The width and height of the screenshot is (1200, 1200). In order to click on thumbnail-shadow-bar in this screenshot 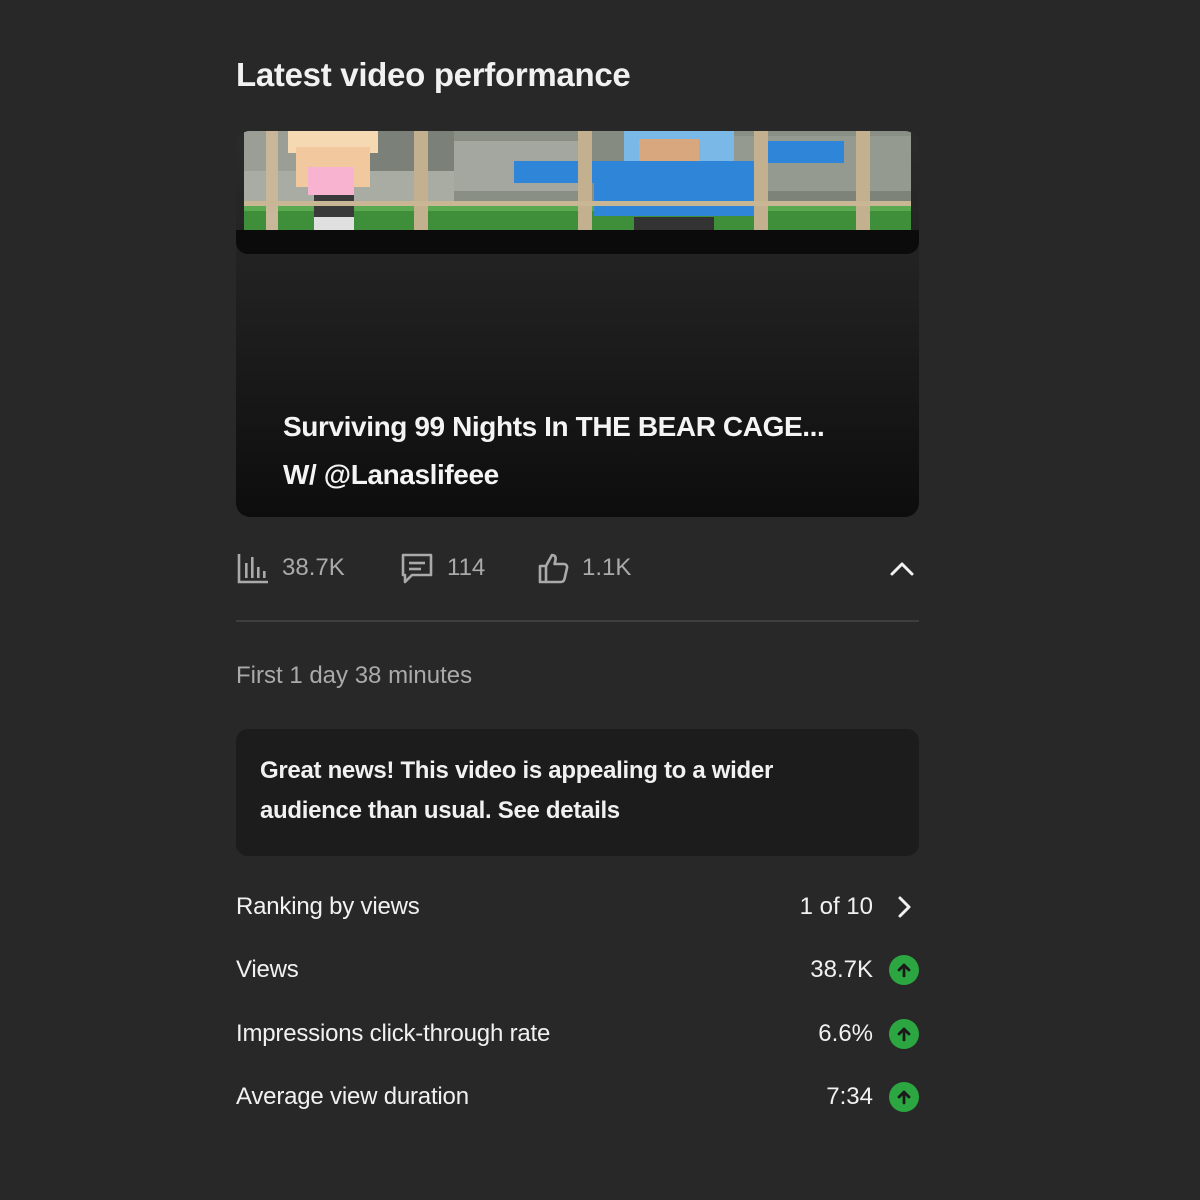, I will do `click(577, 242)`.